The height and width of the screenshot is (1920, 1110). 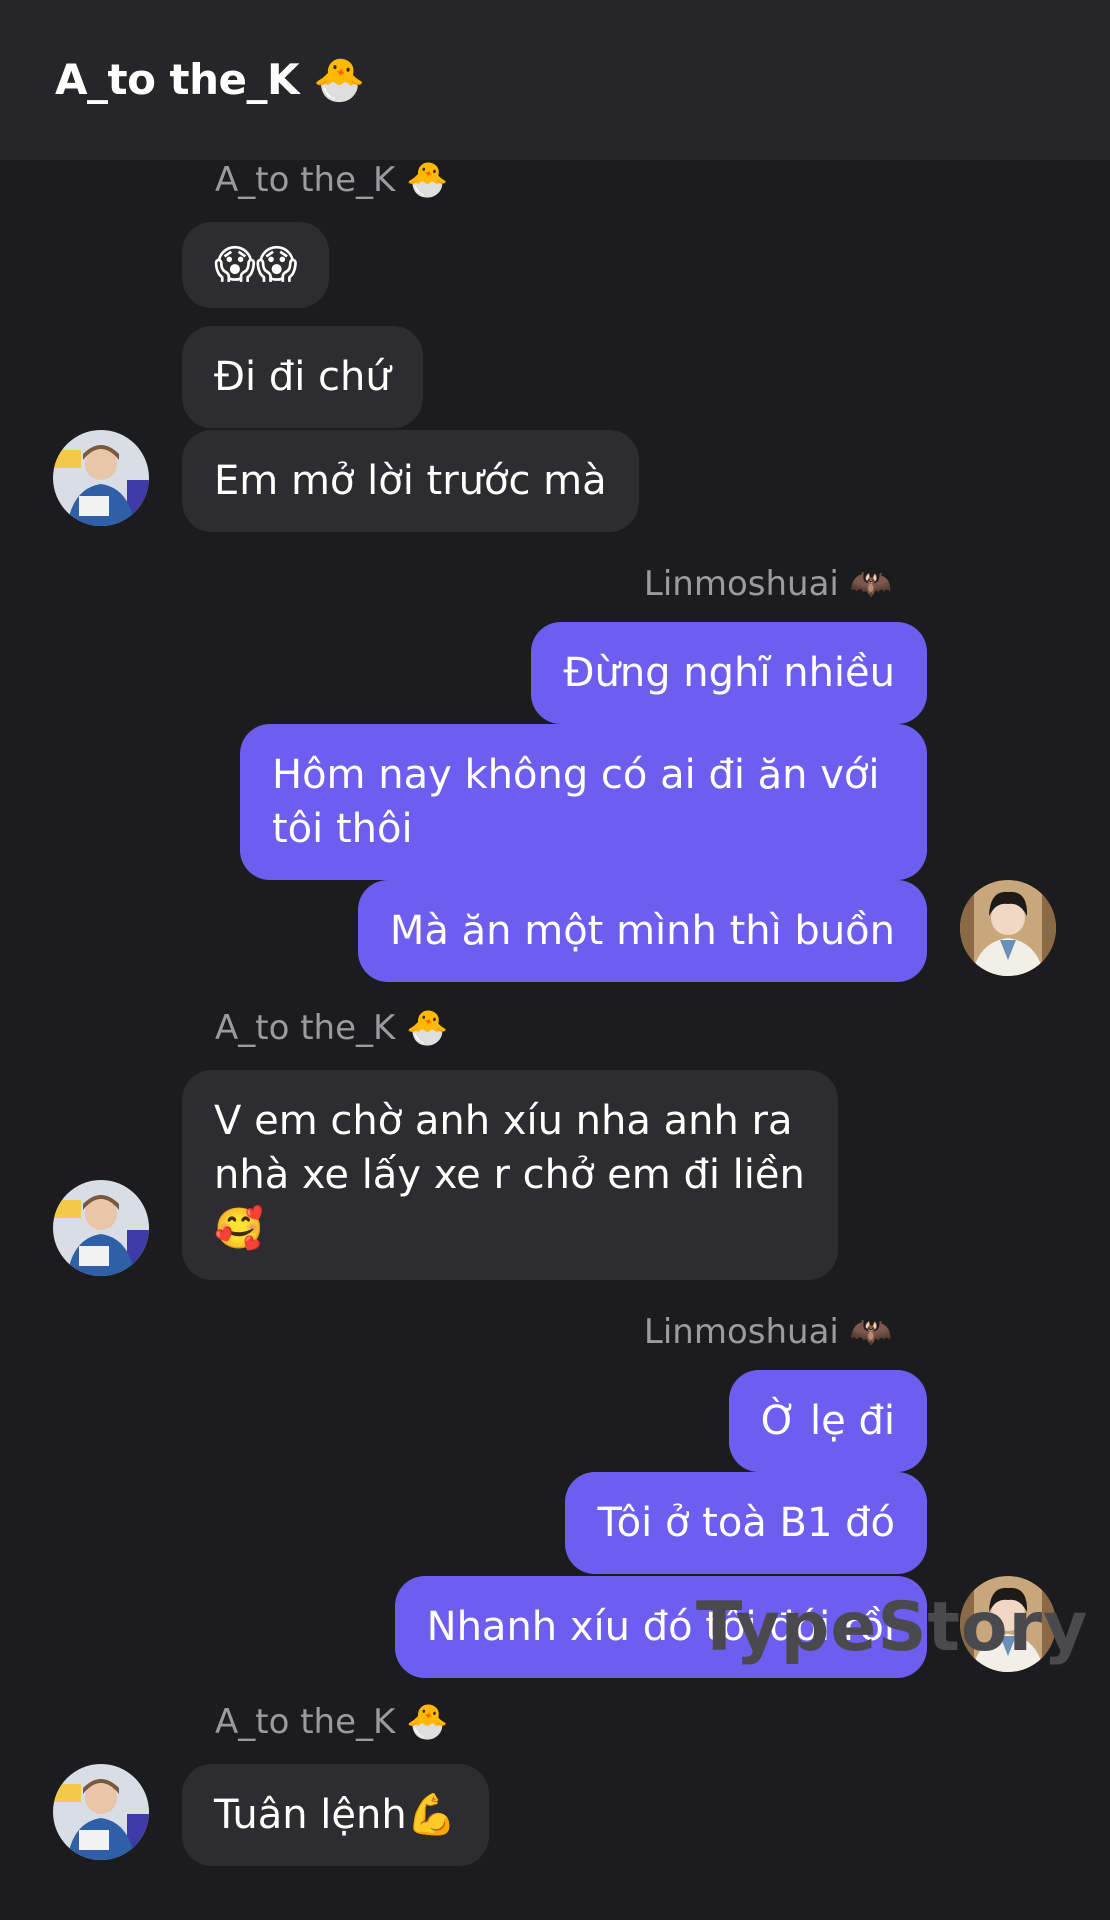 What do you see at coordinates (729, 673) in the screenshot?
I see `message-bubble-outgoing: Đừng nghĩ nhiều` at bounding box center [729, 673].